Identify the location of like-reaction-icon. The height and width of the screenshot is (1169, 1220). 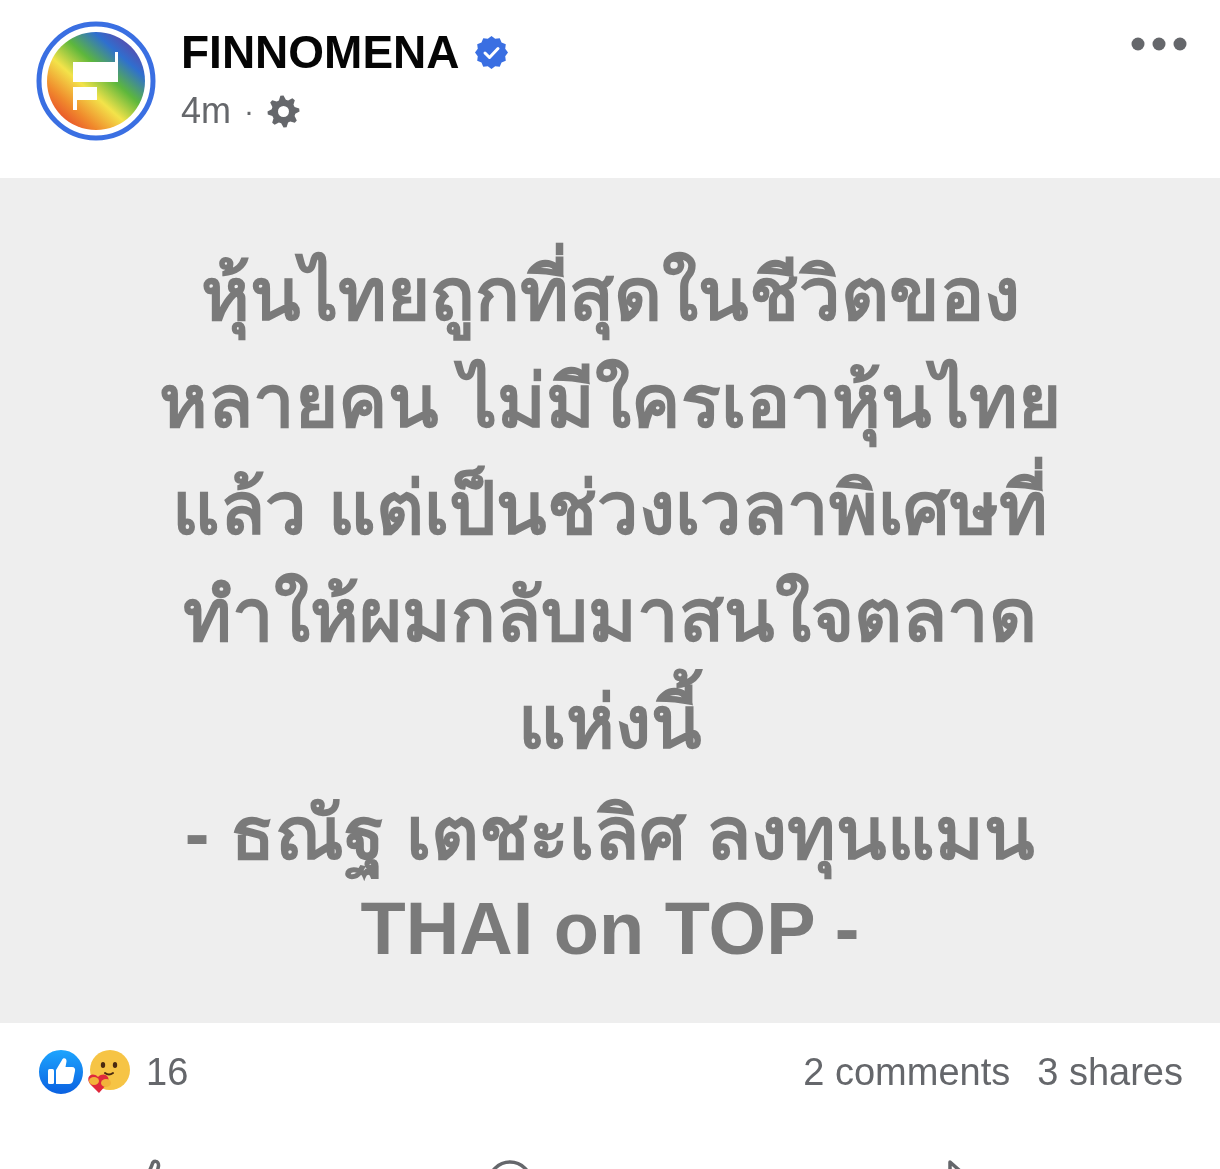
(61, 1072).